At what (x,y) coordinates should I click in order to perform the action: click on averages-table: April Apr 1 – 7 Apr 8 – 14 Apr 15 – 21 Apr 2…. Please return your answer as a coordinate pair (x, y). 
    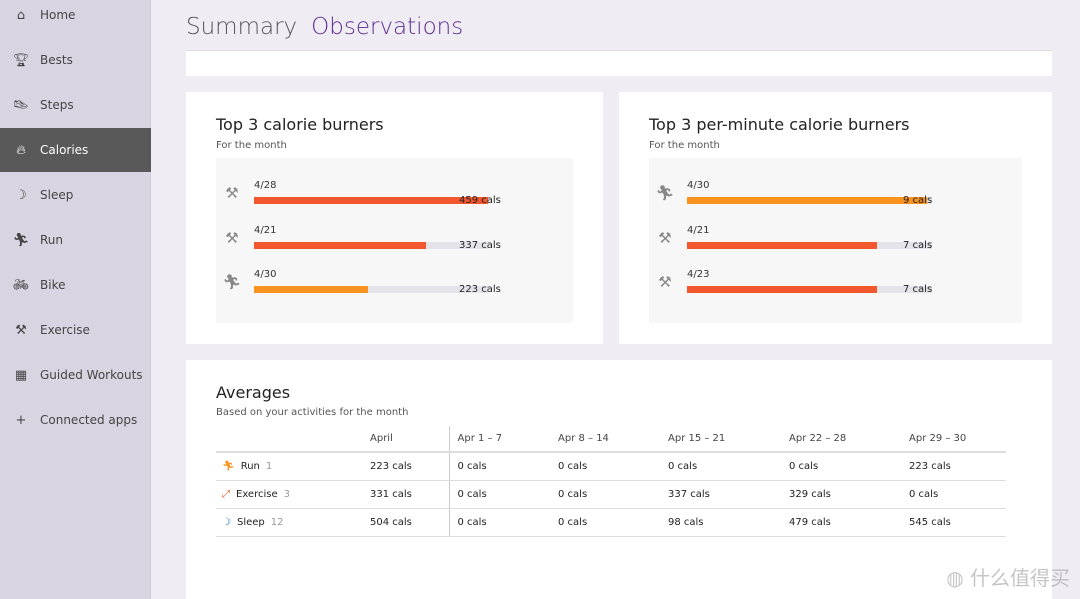
    Looking at the image, I should click on (611, 481).